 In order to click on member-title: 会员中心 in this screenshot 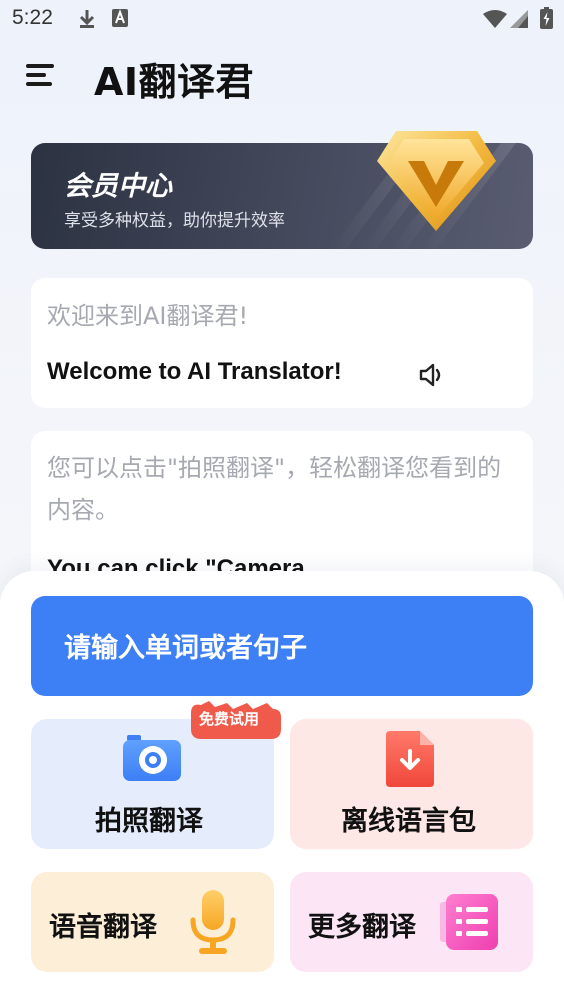, I will do `click(118, 186)`.